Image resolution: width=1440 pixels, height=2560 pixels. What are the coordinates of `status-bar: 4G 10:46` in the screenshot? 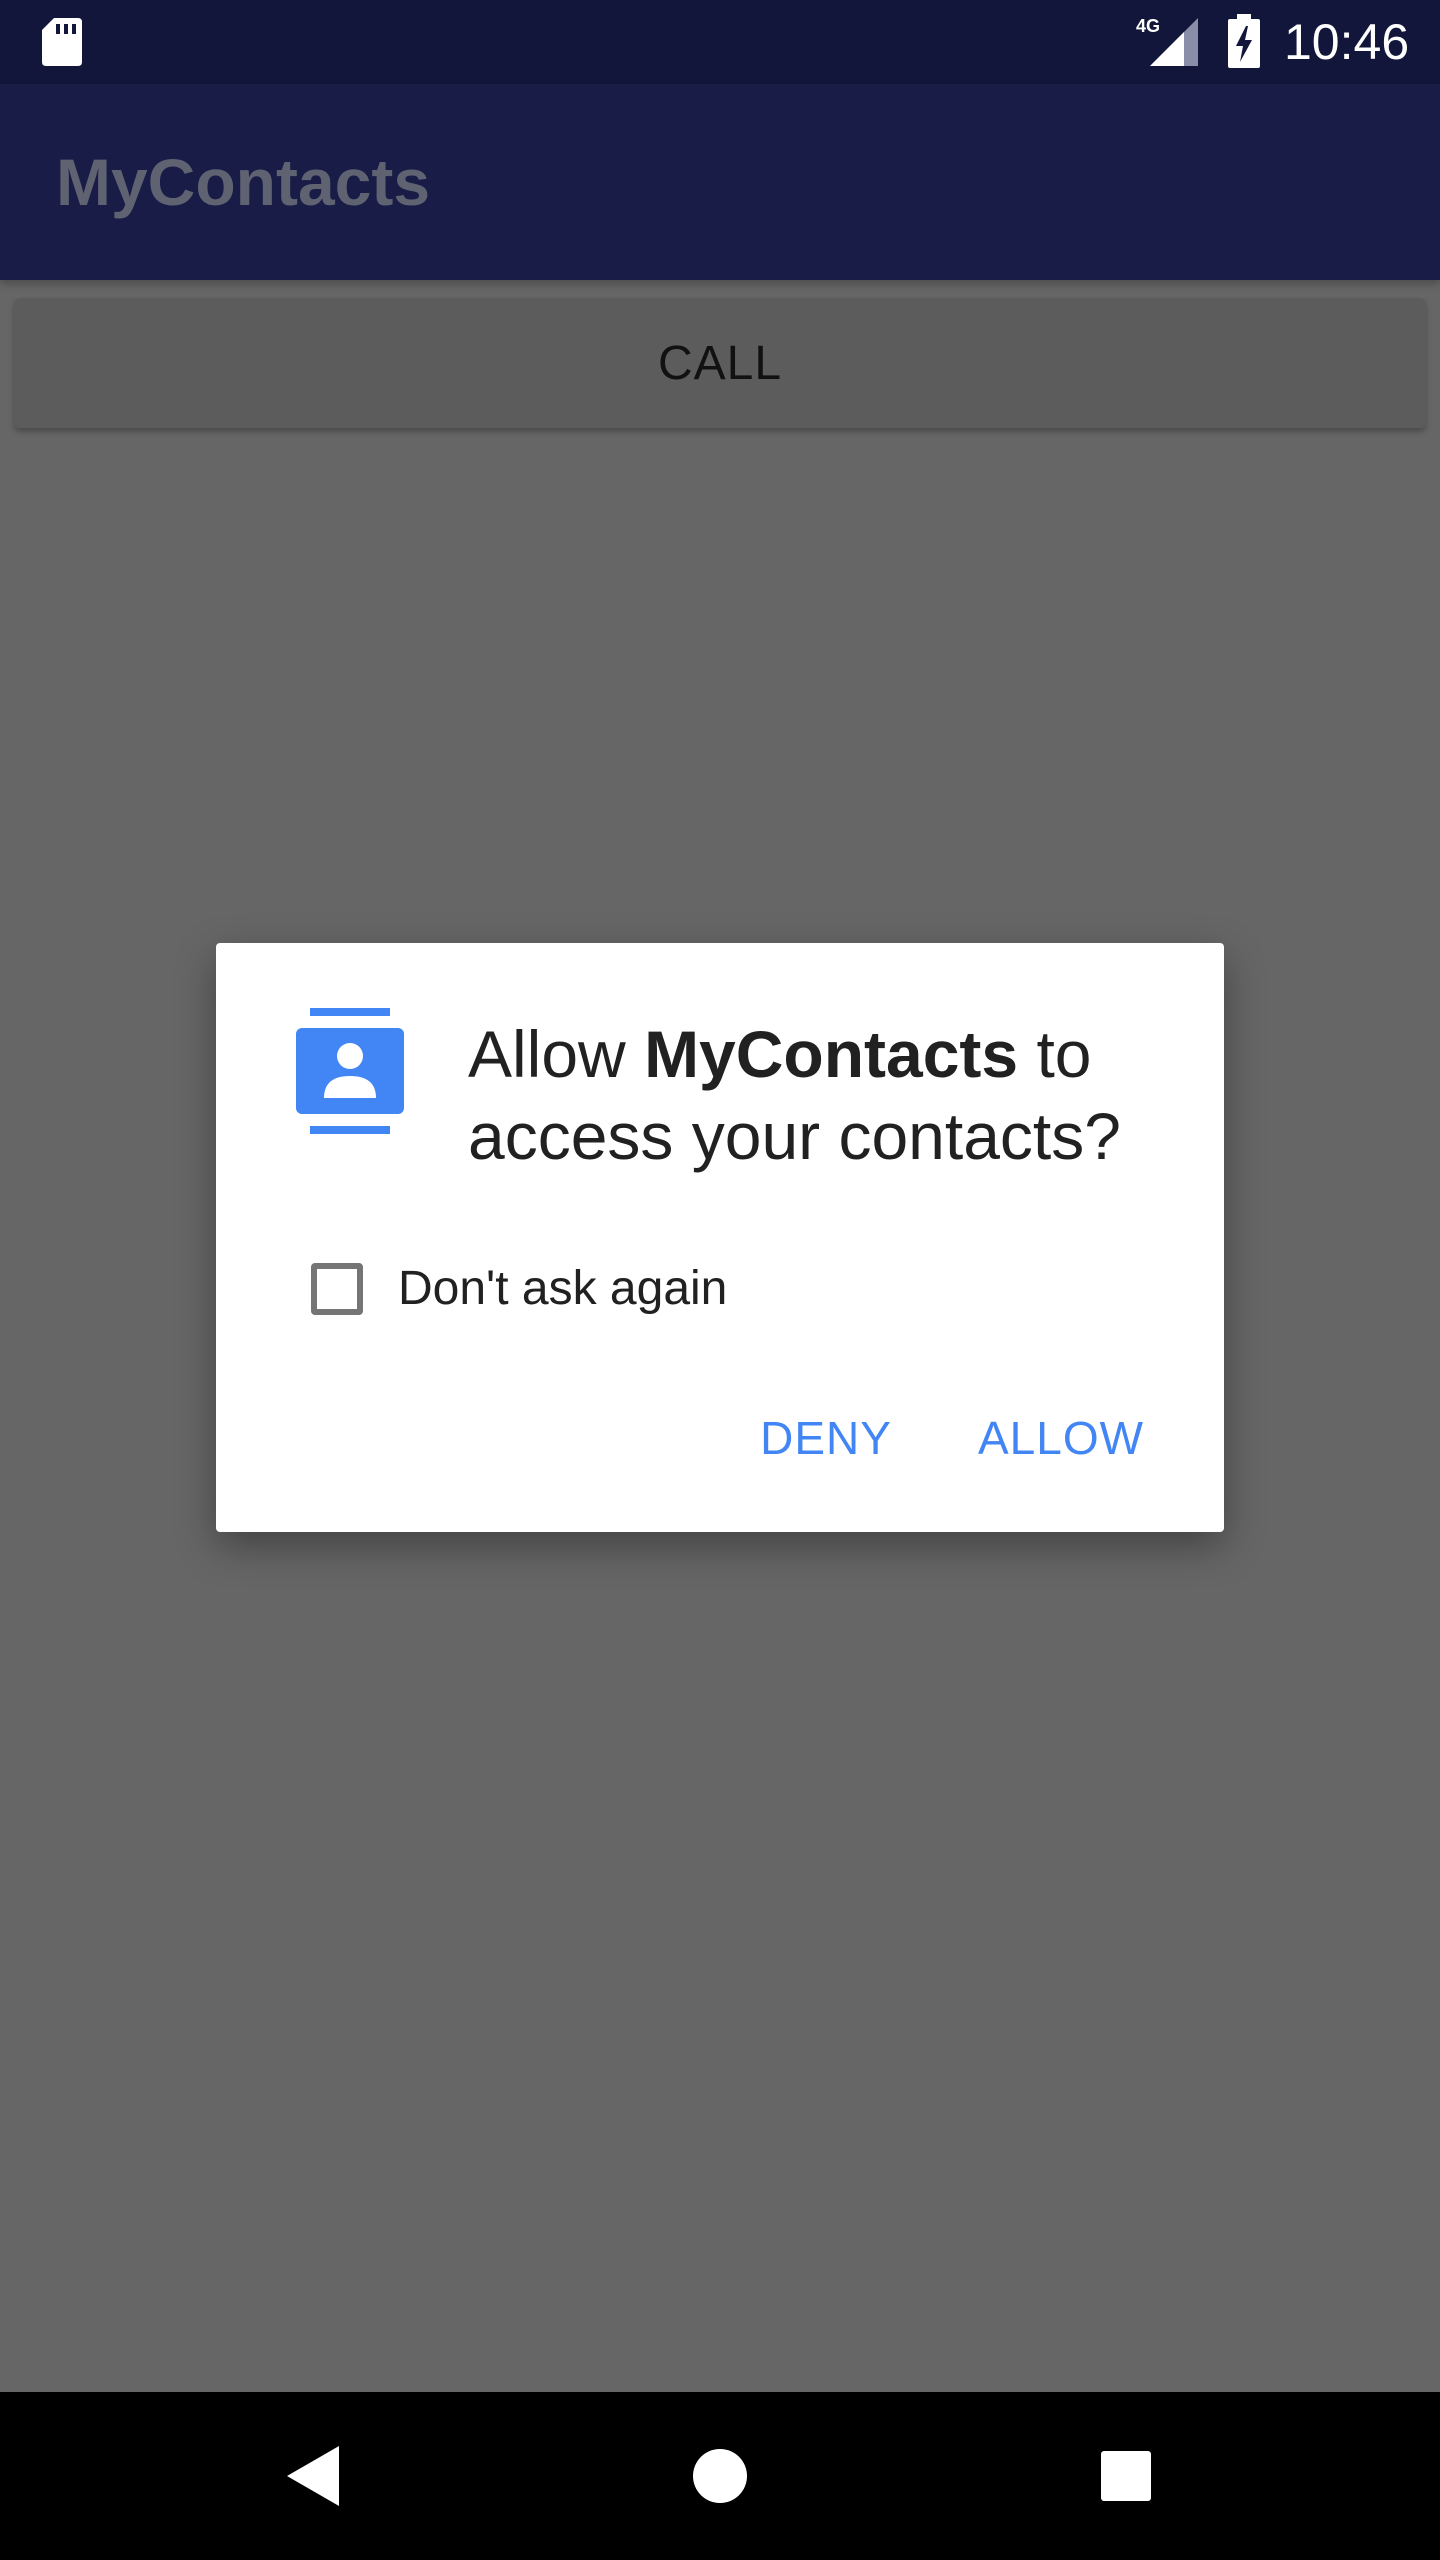 It's located at (720, 42).